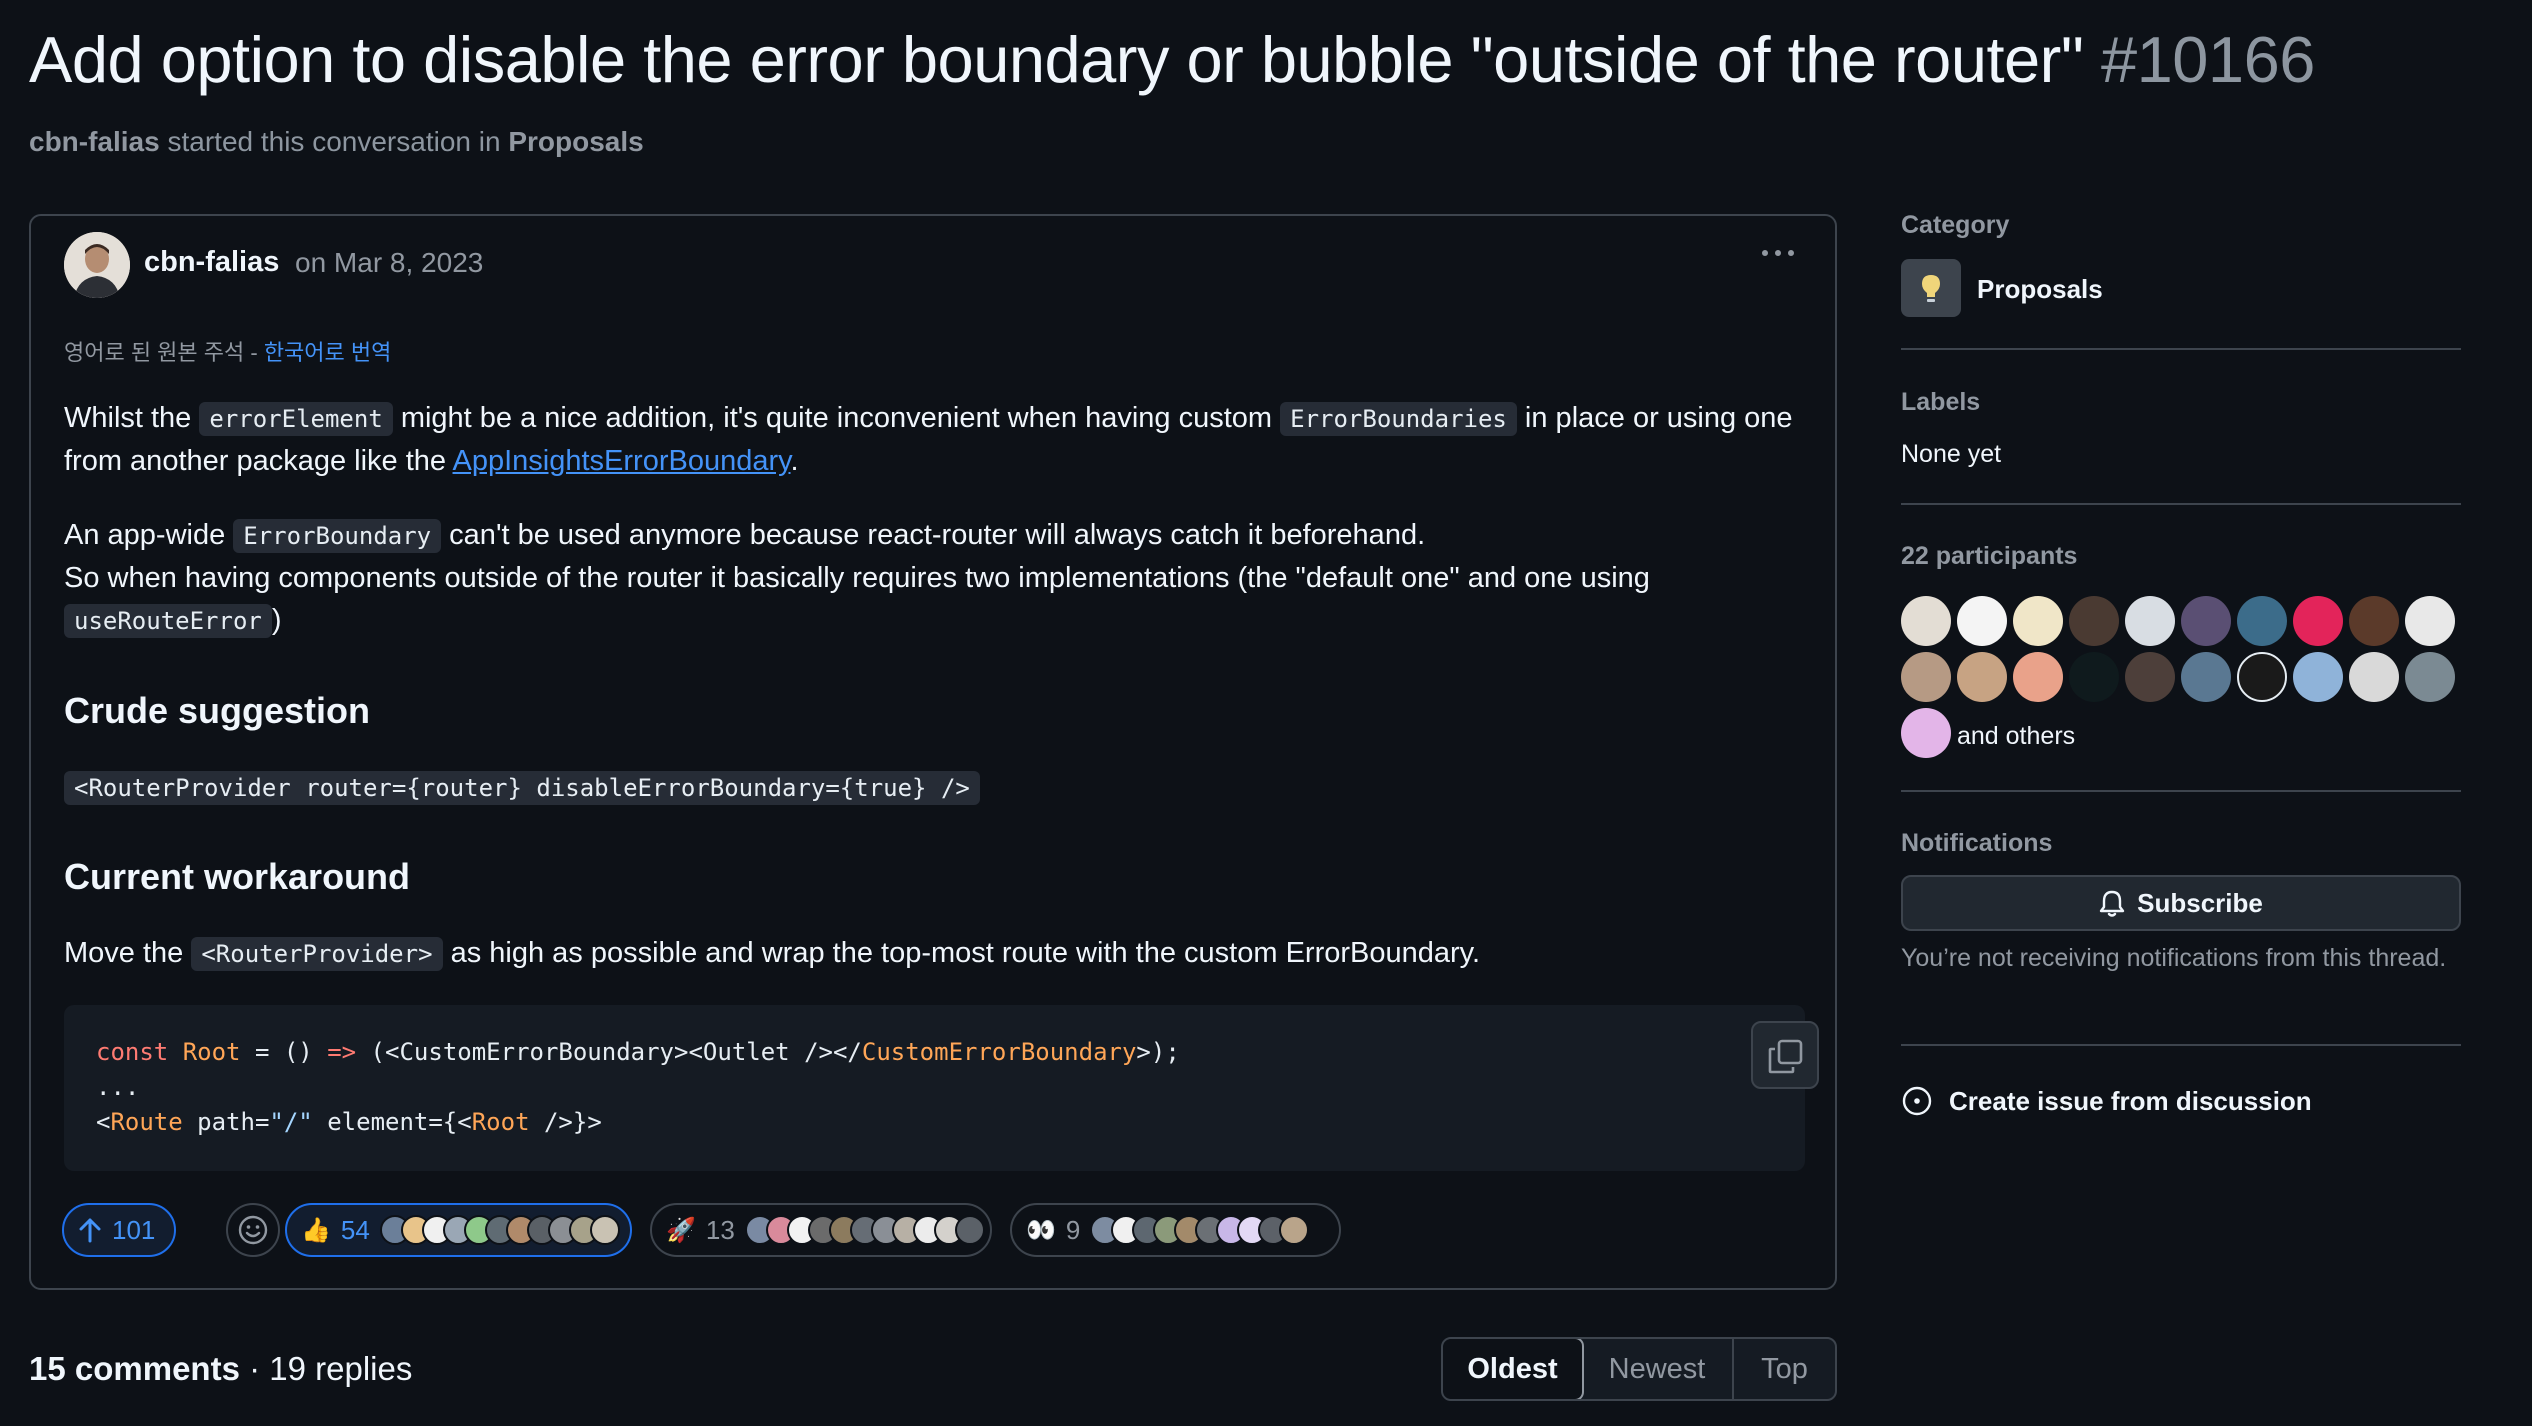  I want to click on create-issue-button: Create issue from discussion, so click(2106, 1101).